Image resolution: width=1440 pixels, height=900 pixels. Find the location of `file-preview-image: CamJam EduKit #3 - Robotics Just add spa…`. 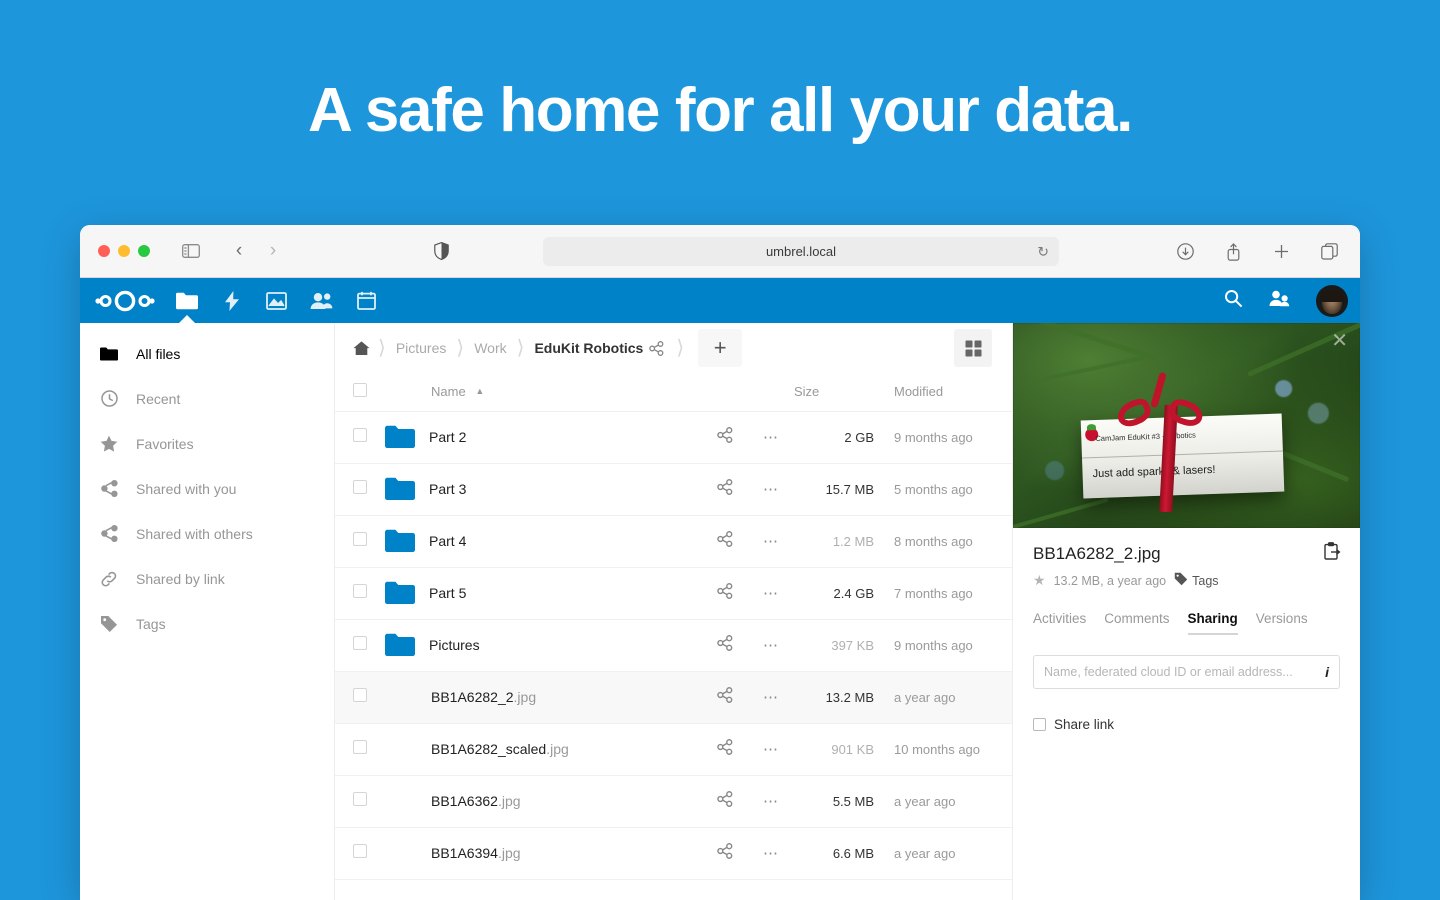

file-preview-image: CamJam EduKit #3 - Robotics Just add spa… is located at coordinates (1186, 425).